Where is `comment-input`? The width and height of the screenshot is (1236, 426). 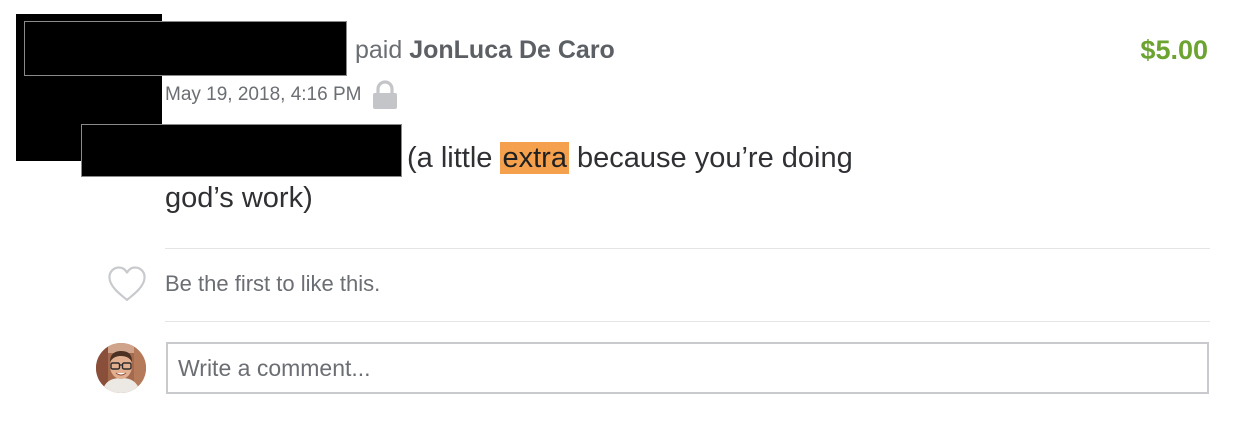
comment-input is located at coordinates (687, 368).